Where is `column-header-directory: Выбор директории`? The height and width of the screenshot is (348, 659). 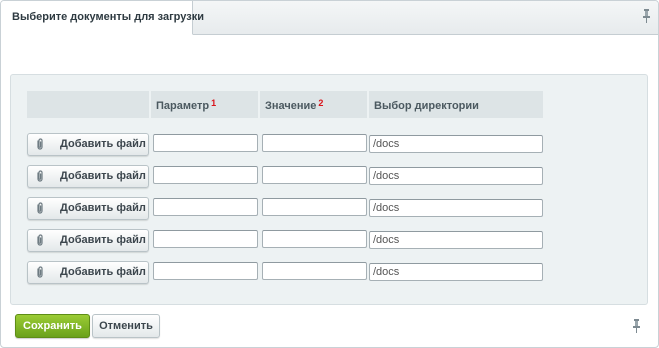
column-header-directory: Выбор директории is located at coordinates (456, 104).